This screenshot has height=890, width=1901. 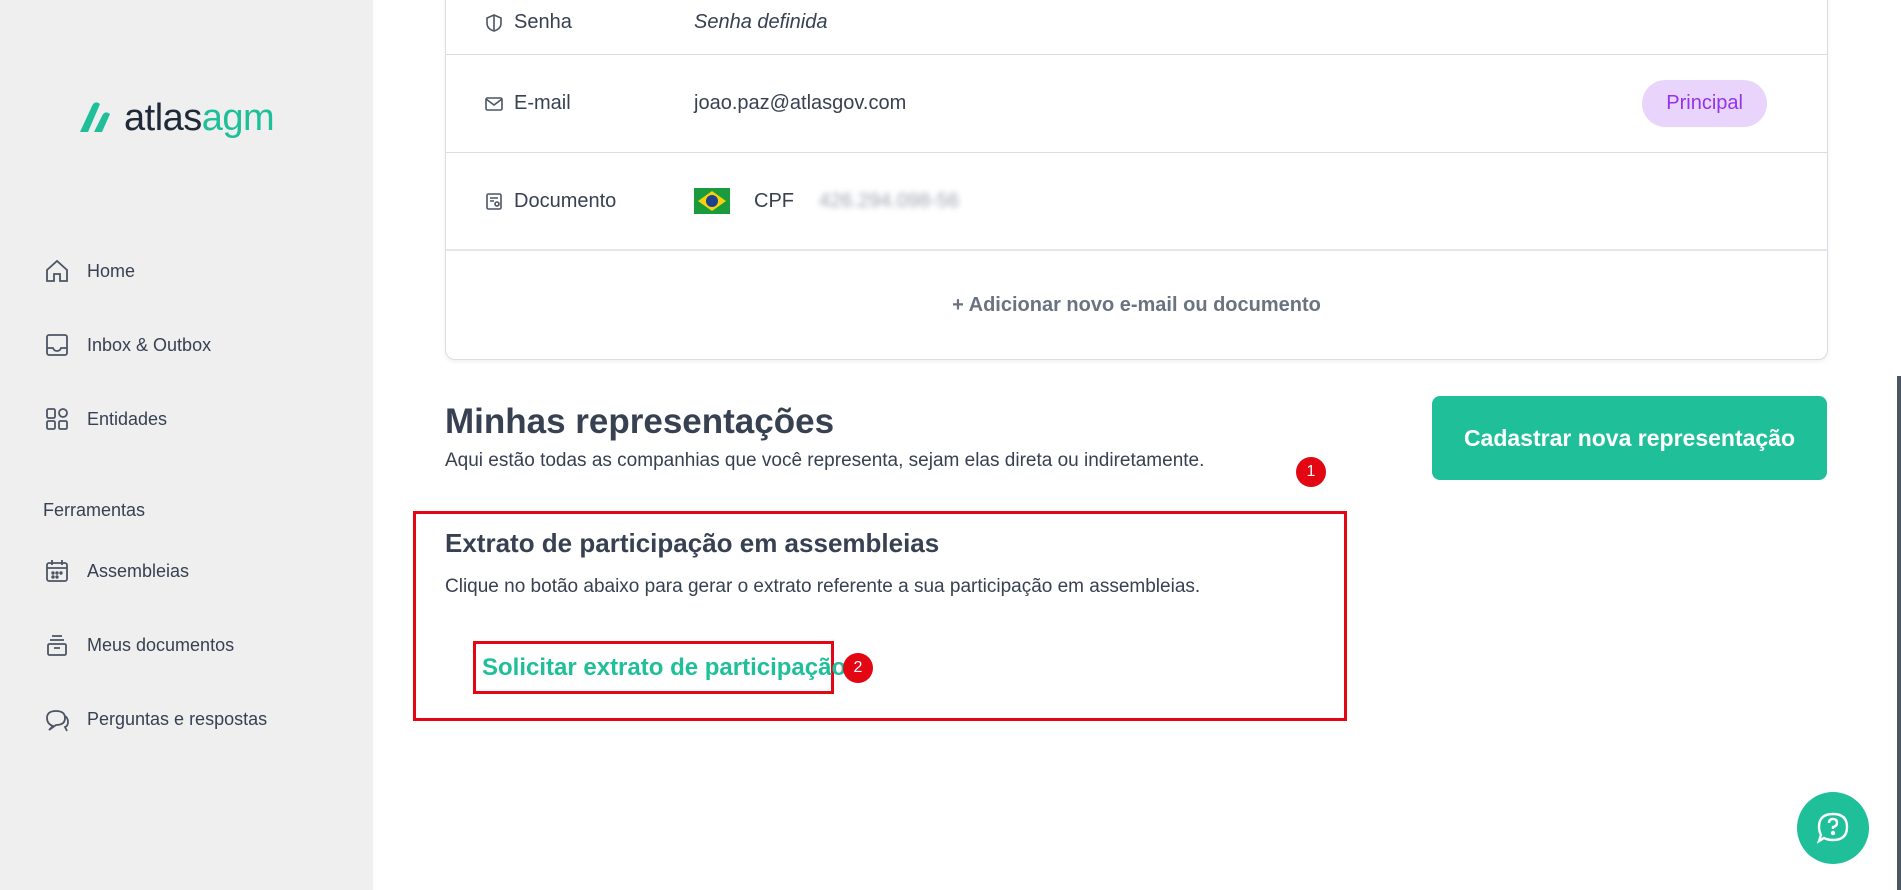 What do you see at coordinates (57, 270) in the screenshot?
I see `home-icon` at bounding box center [57, 270].